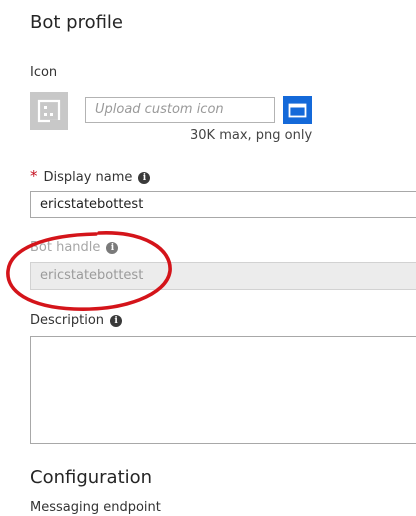  What do you see at coordinates (44, 72) in the screenshot?
I see `icon-label: Icon` at bounding box center [44, 72].